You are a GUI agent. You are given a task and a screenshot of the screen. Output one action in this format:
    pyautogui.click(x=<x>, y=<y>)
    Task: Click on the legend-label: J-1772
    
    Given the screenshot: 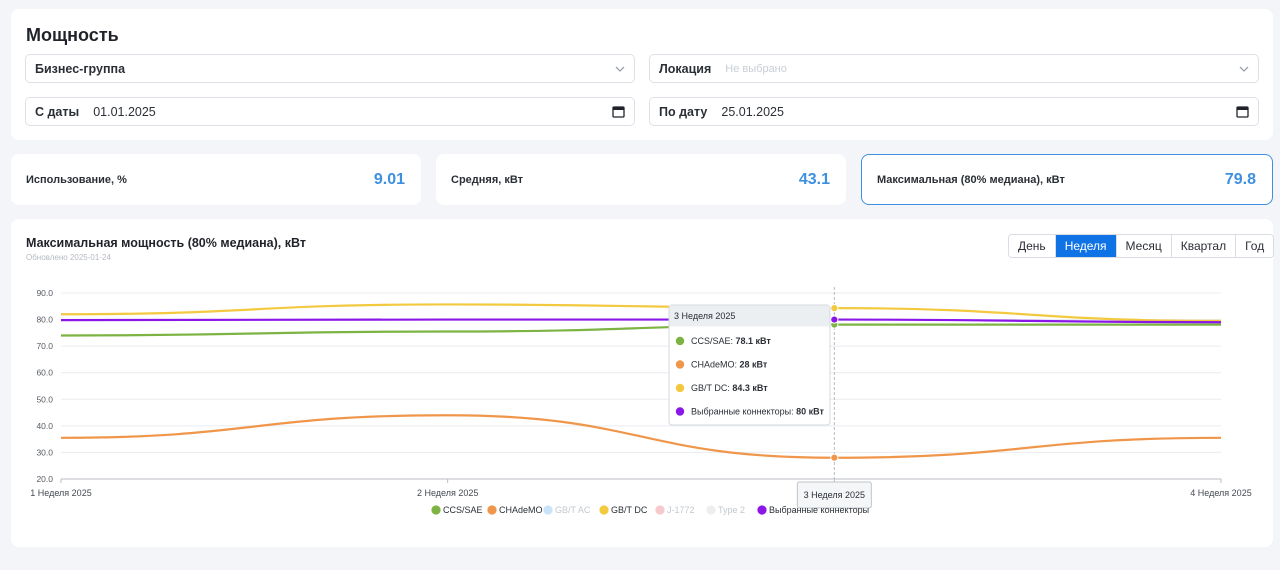 What is the action you would take?
    pyautogui.click(x=681, y=510)
    